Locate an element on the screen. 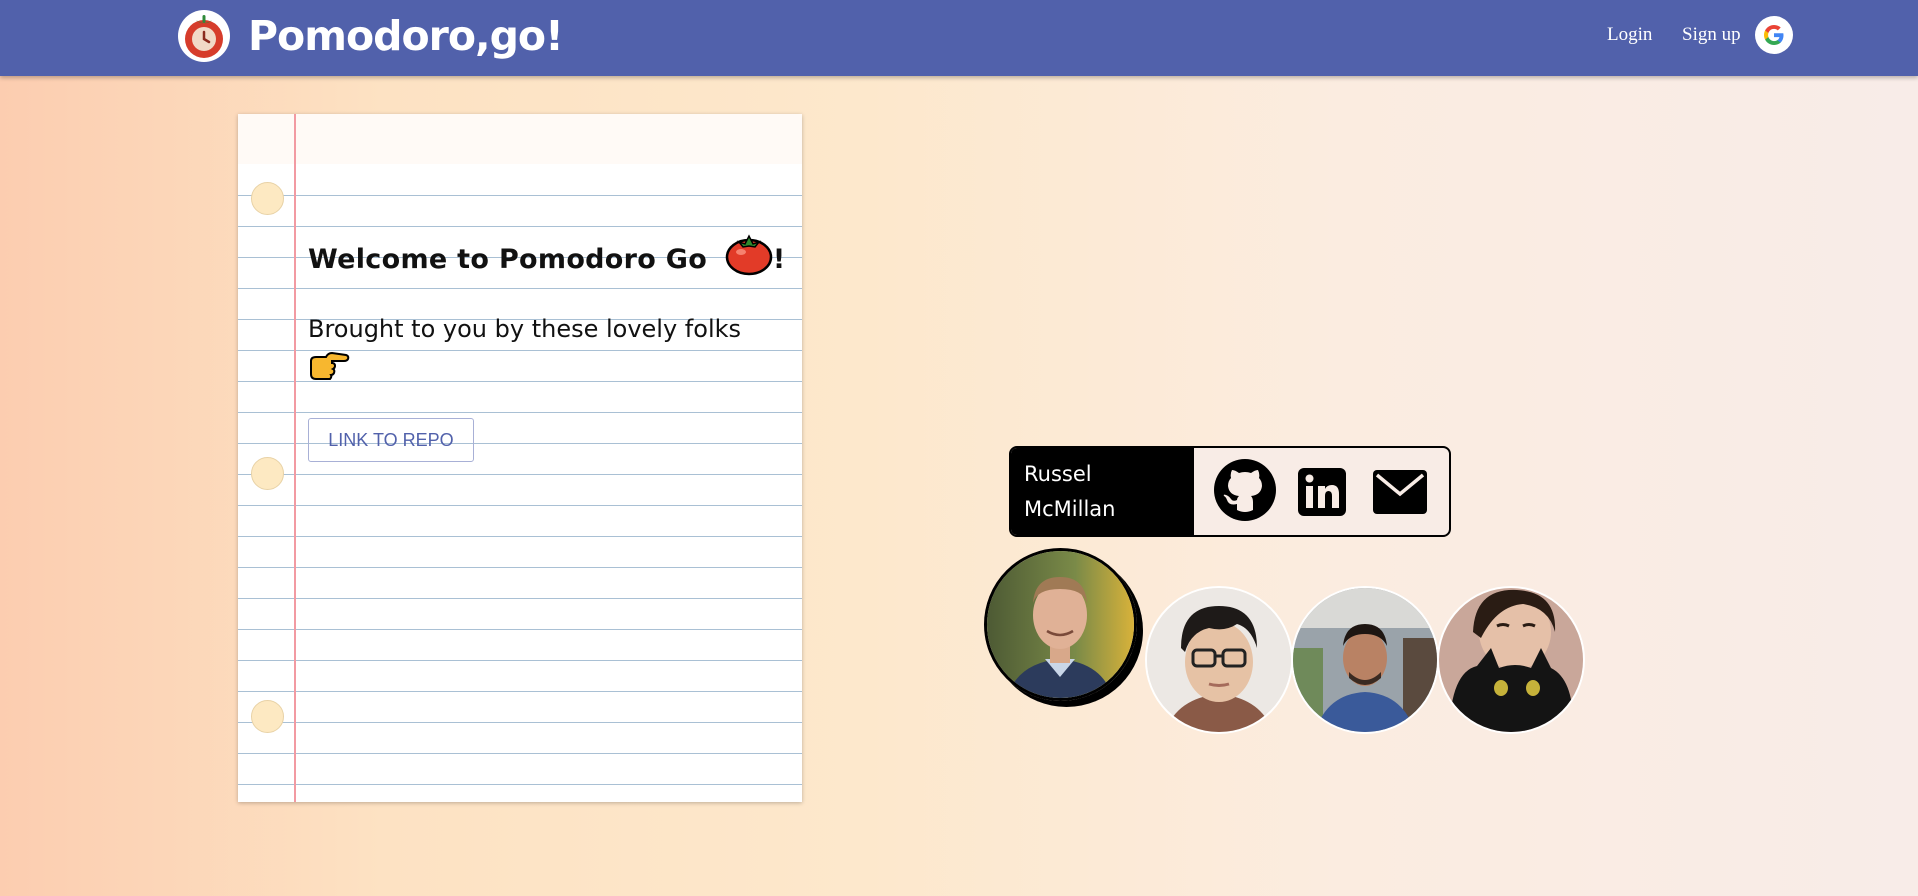  brand-title: Pomodoro,go! is located at coordinates (406, 36).